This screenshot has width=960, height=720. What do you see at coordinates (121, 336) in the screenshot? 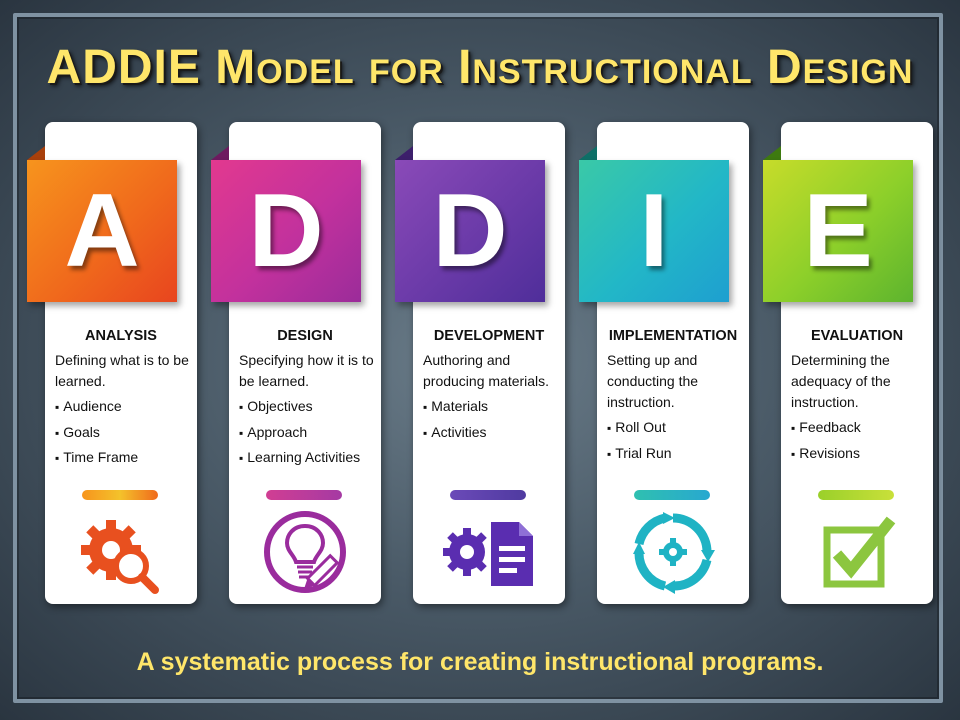
I see `stage-name: ANALYSIS` at bounding box center [121, 336].